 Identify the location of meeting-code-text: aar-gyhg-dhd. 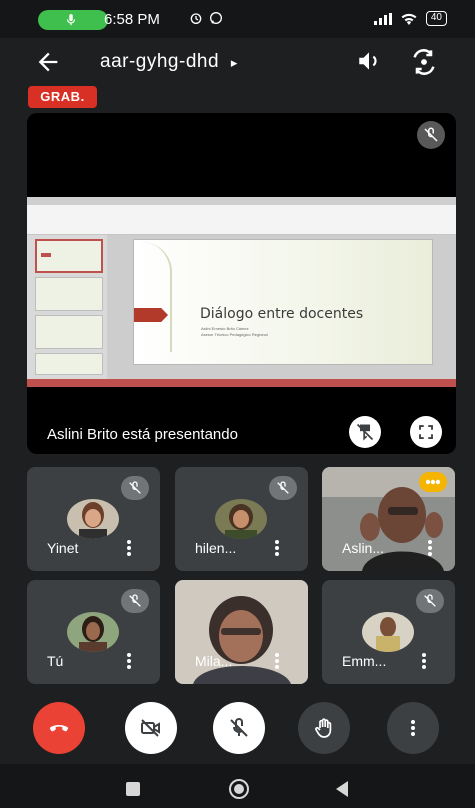
(160, 61).